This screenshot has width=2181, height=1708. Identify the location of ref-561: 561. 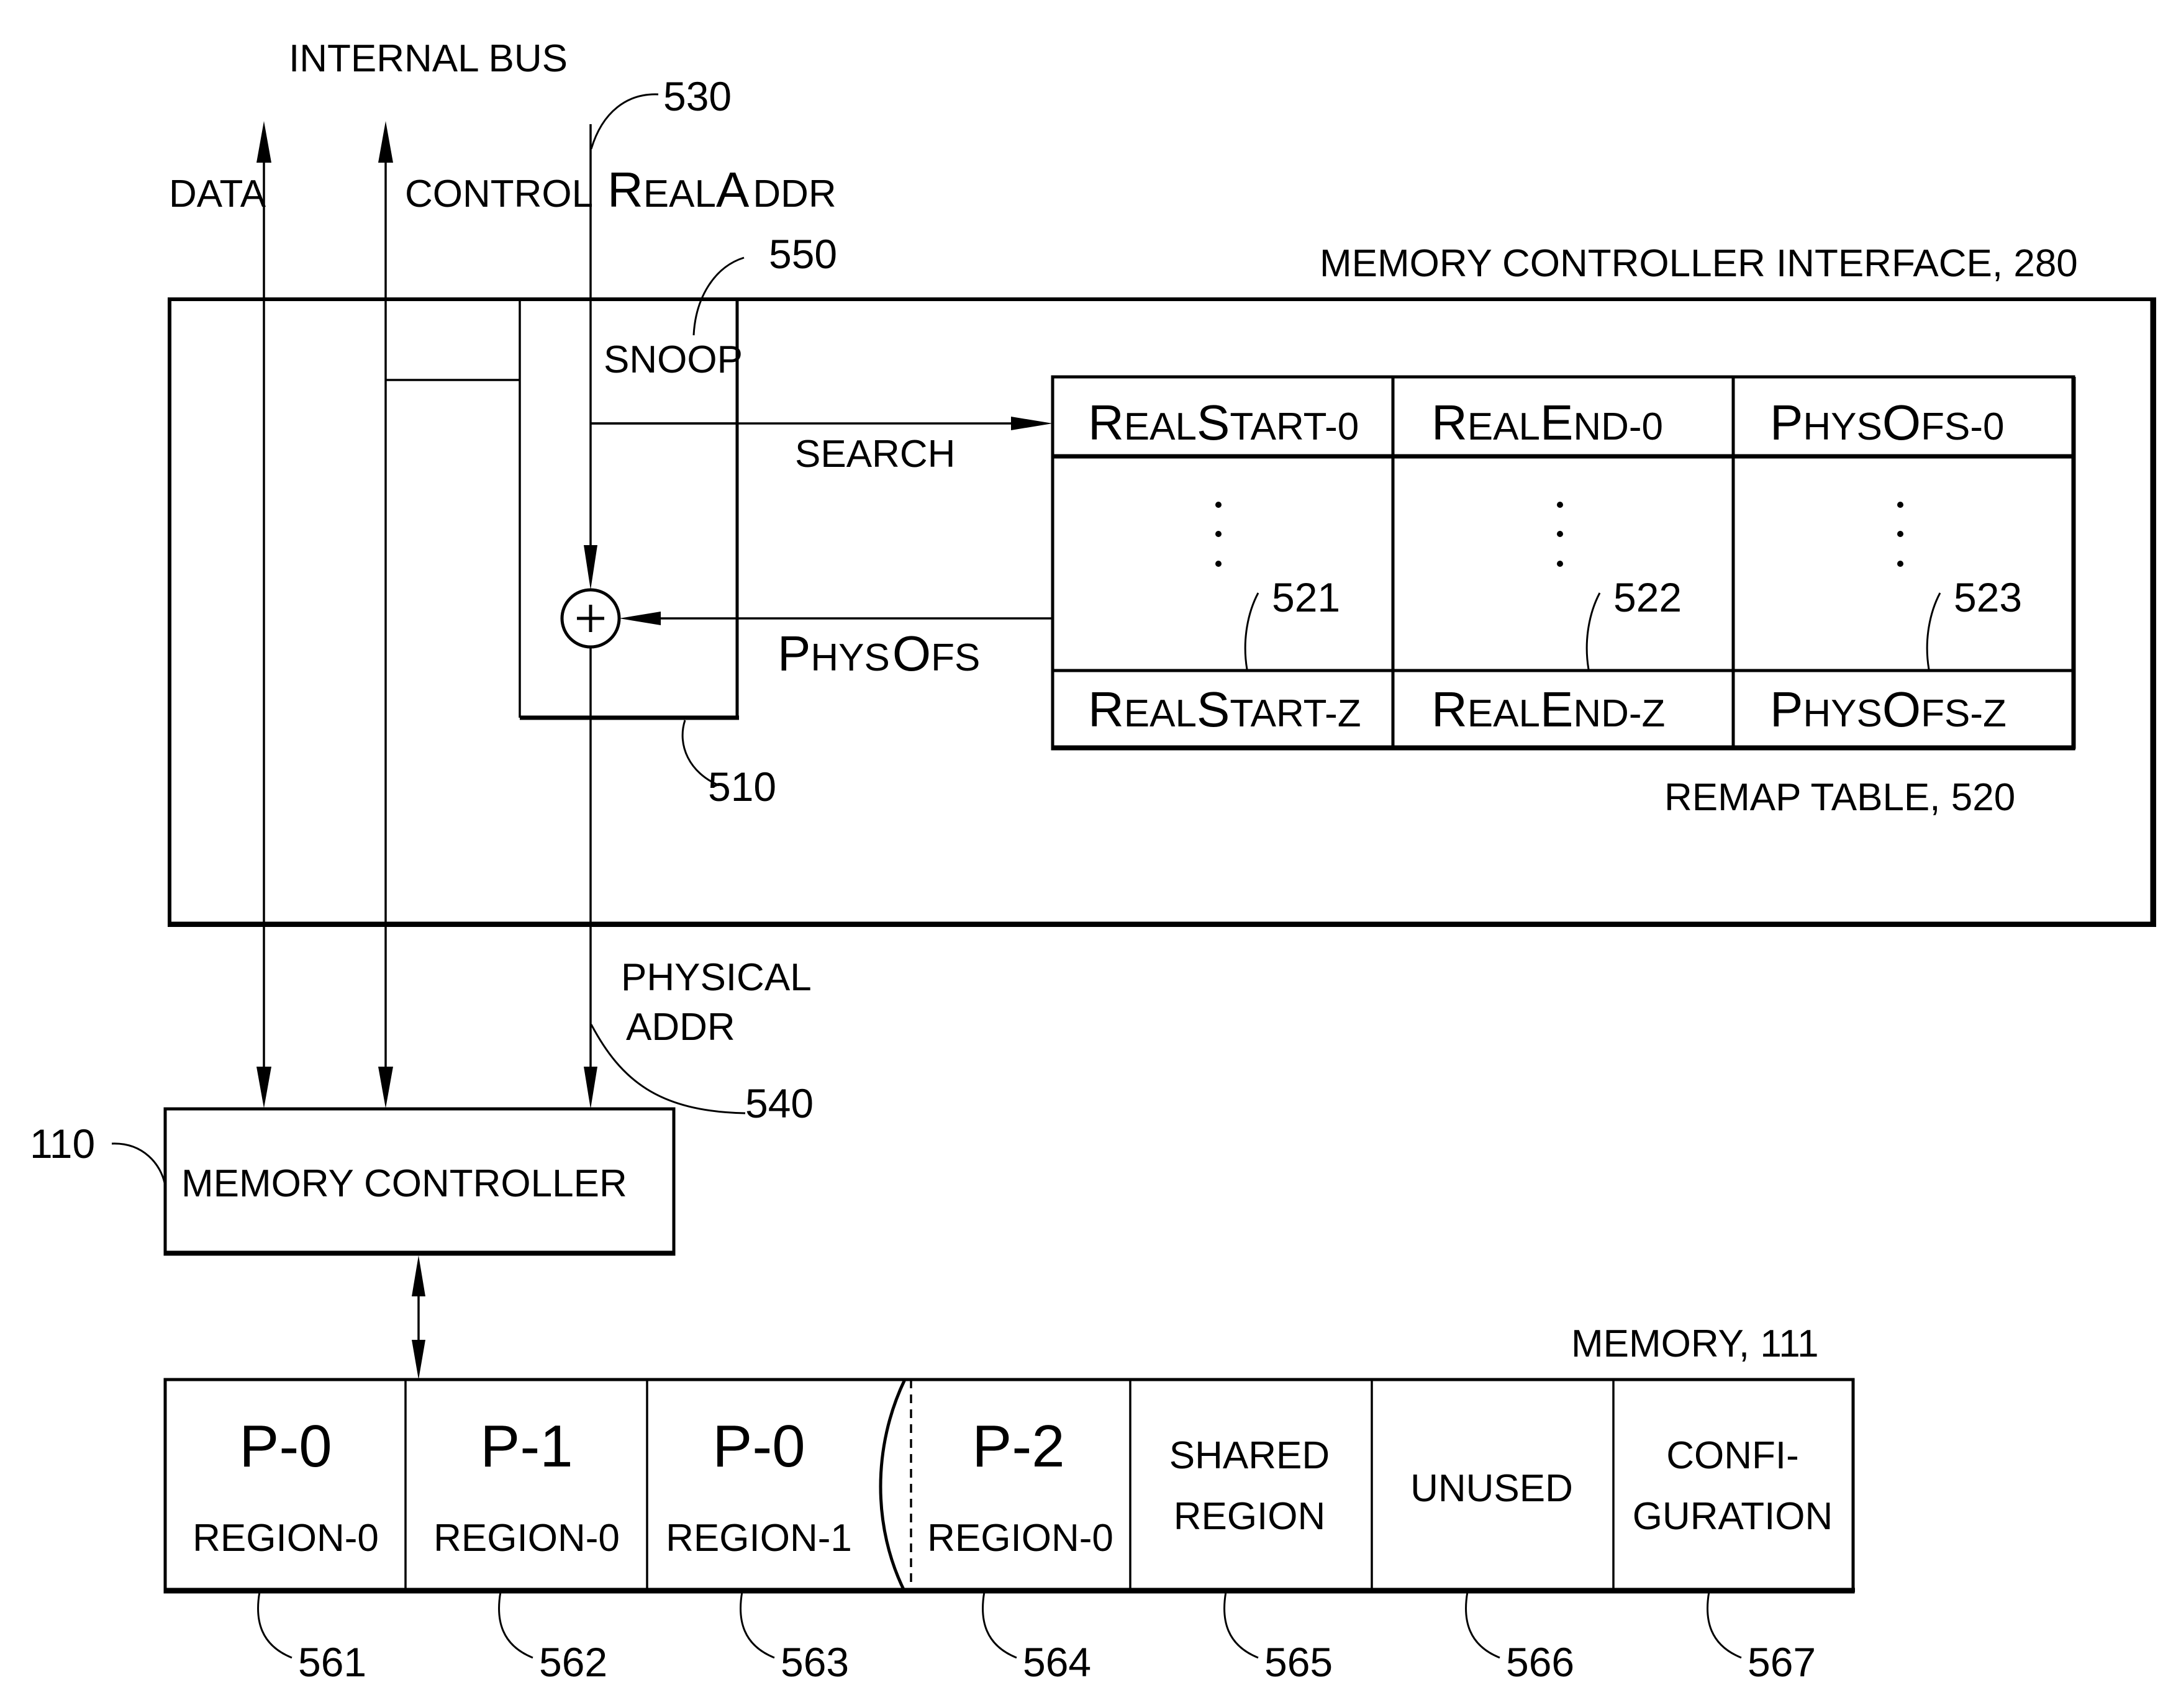
(332, 1662).